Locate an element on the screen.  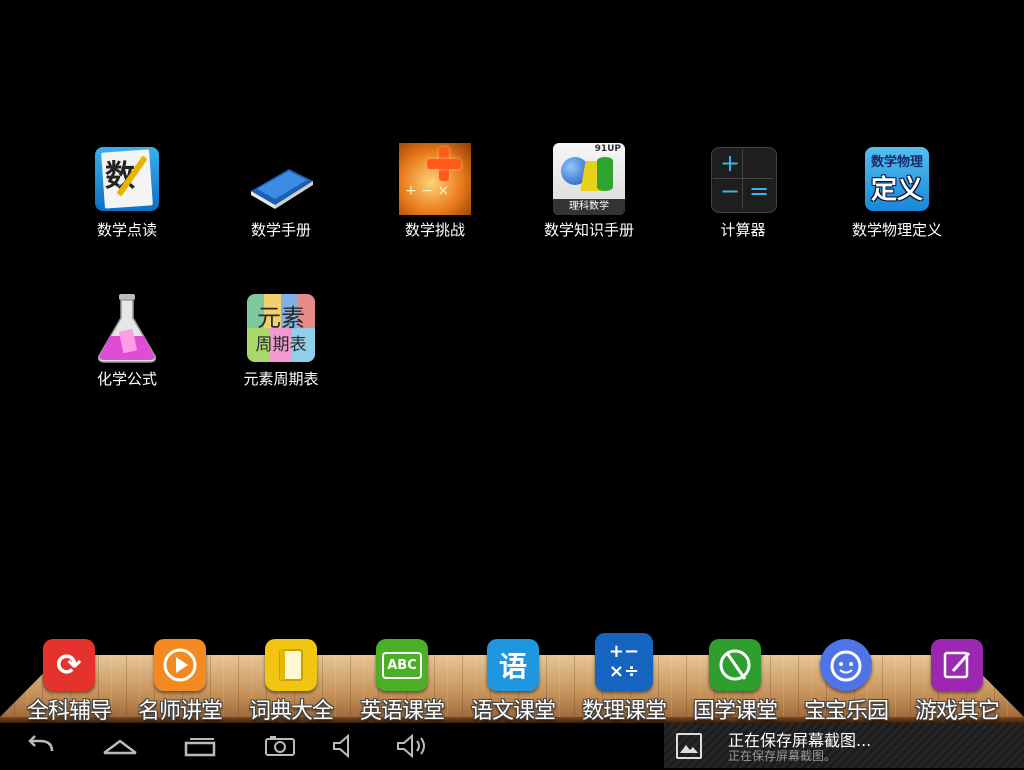
app-label: 数学点读 is located at coordinates (126, 230).